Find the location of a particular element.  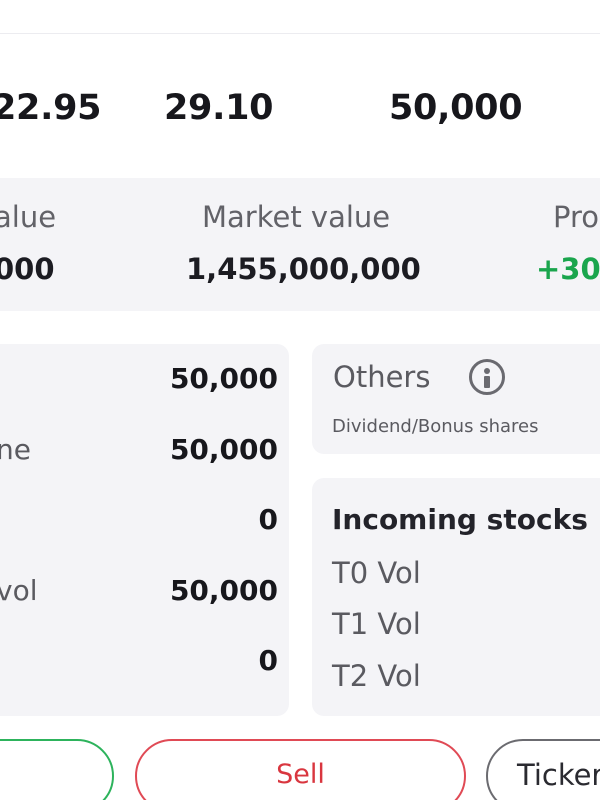

info-icon-dot is located at coordinates (487, 371).